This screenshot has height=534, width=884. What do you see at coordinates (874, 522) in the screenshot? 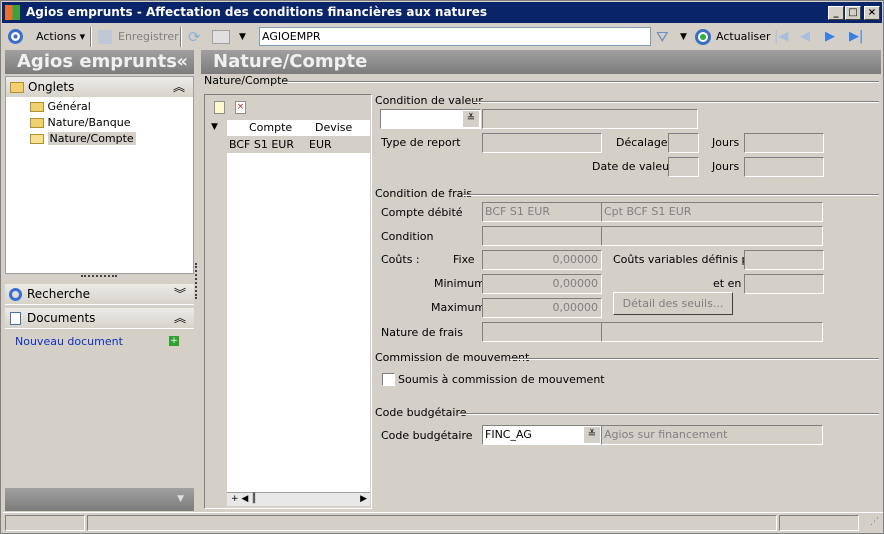
I see `resize-grip-icon: ⋰` at bounding box center [874, 522].